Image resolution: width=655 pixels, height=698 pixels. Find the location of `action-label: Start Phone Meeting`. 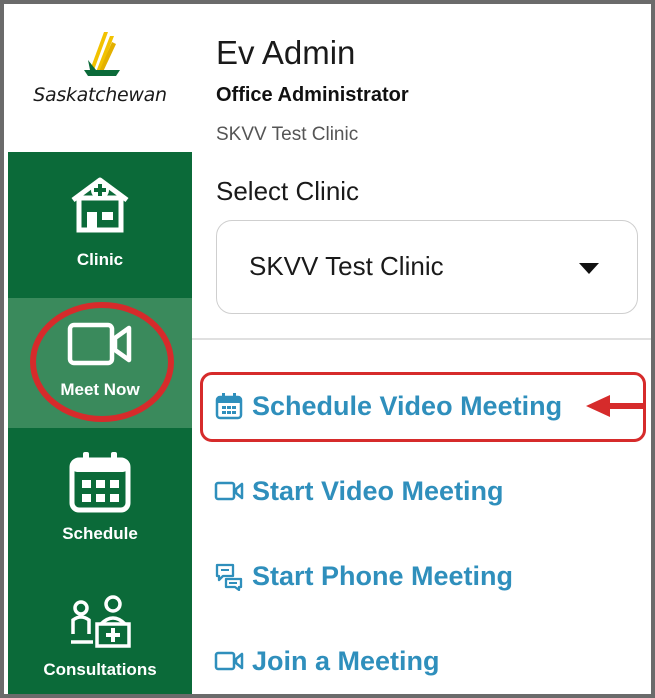

action-label: Start Phone Meeting is located at coordinates (383, 575).